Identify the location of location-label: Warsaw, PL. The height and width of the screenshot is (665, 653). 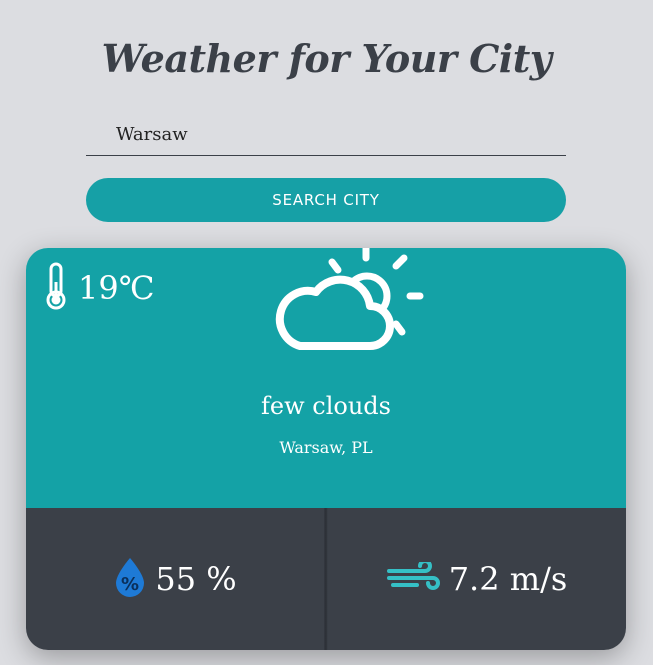
(326, 447).